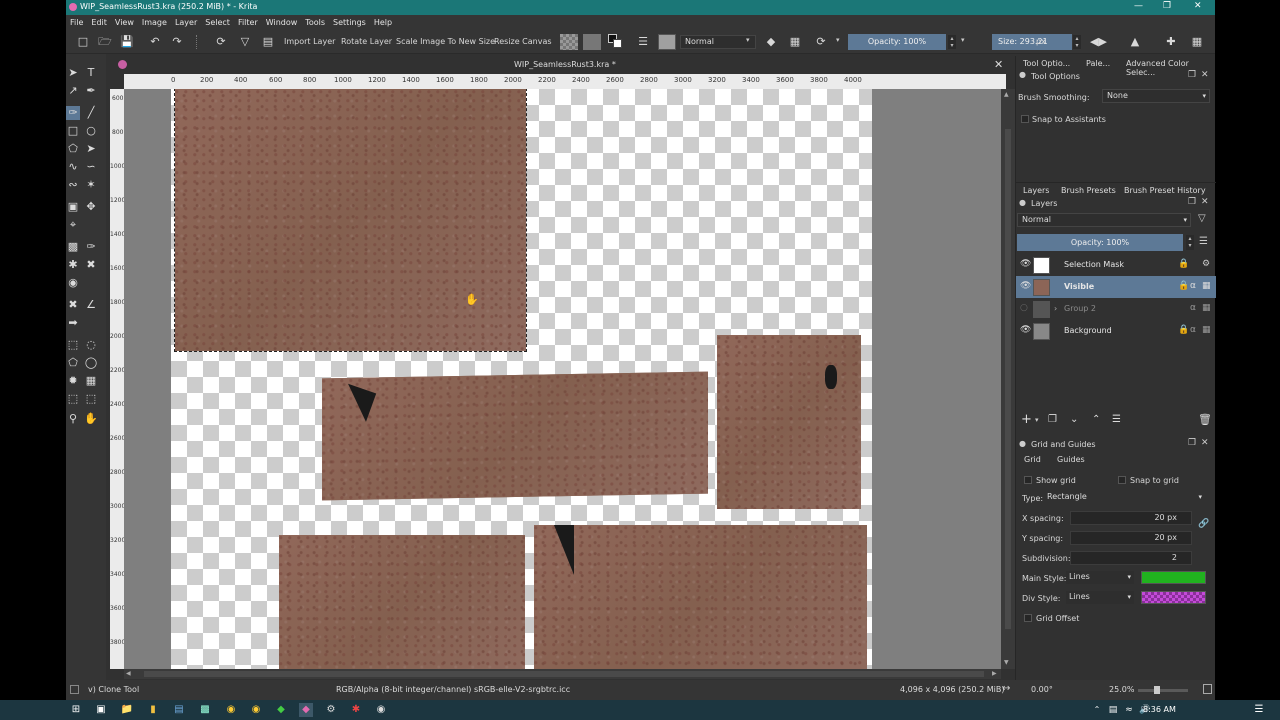 The image size is (1280, 720). What do you see at coordinates (1006, 94) in the screenshot?
I see `scroll-up-icon: ▲` at bounding box center [1006, 94].